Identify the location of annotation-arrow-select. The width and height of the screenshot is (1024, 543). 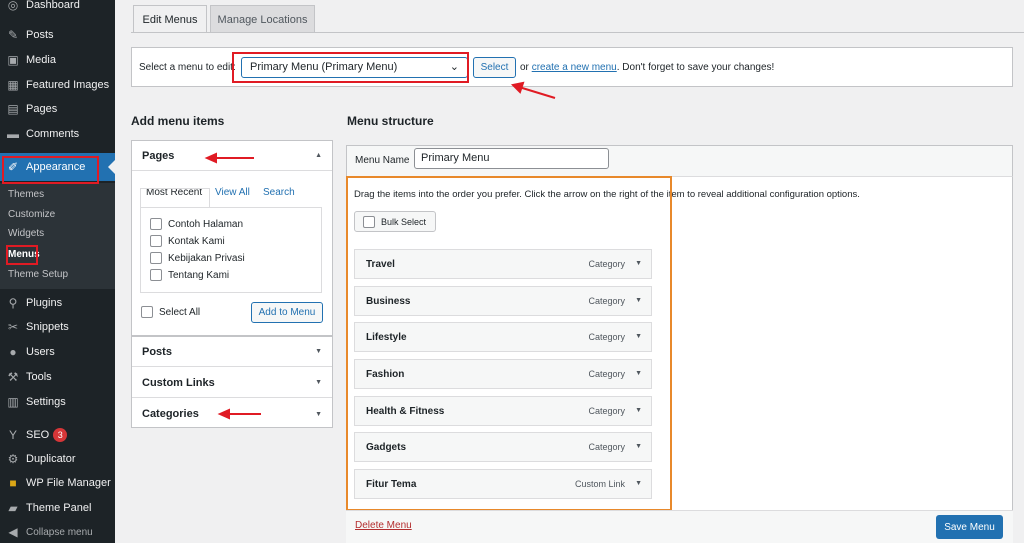
(537, 92).